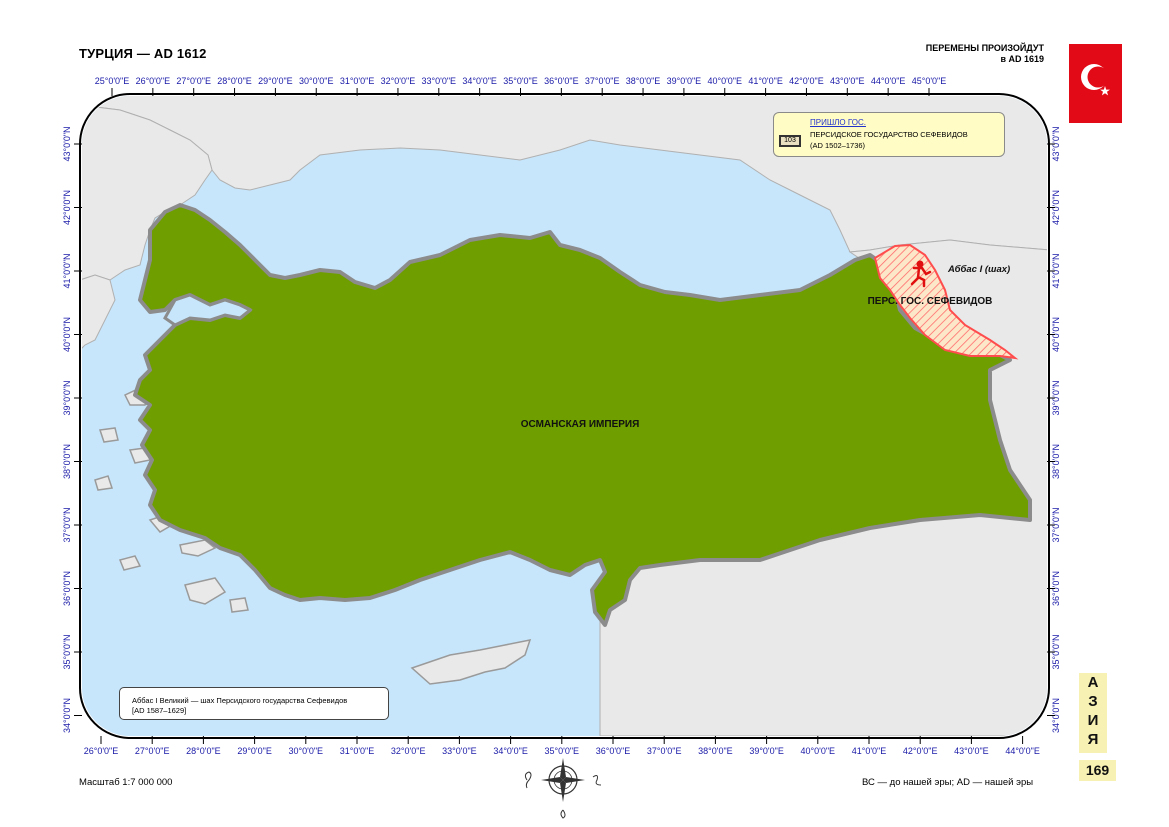 The image size is (1169, 827). Describe the element at coordinates (929, 81) in the screenshot. I see `lon-tick-label: 45°0'0"E` at that location.